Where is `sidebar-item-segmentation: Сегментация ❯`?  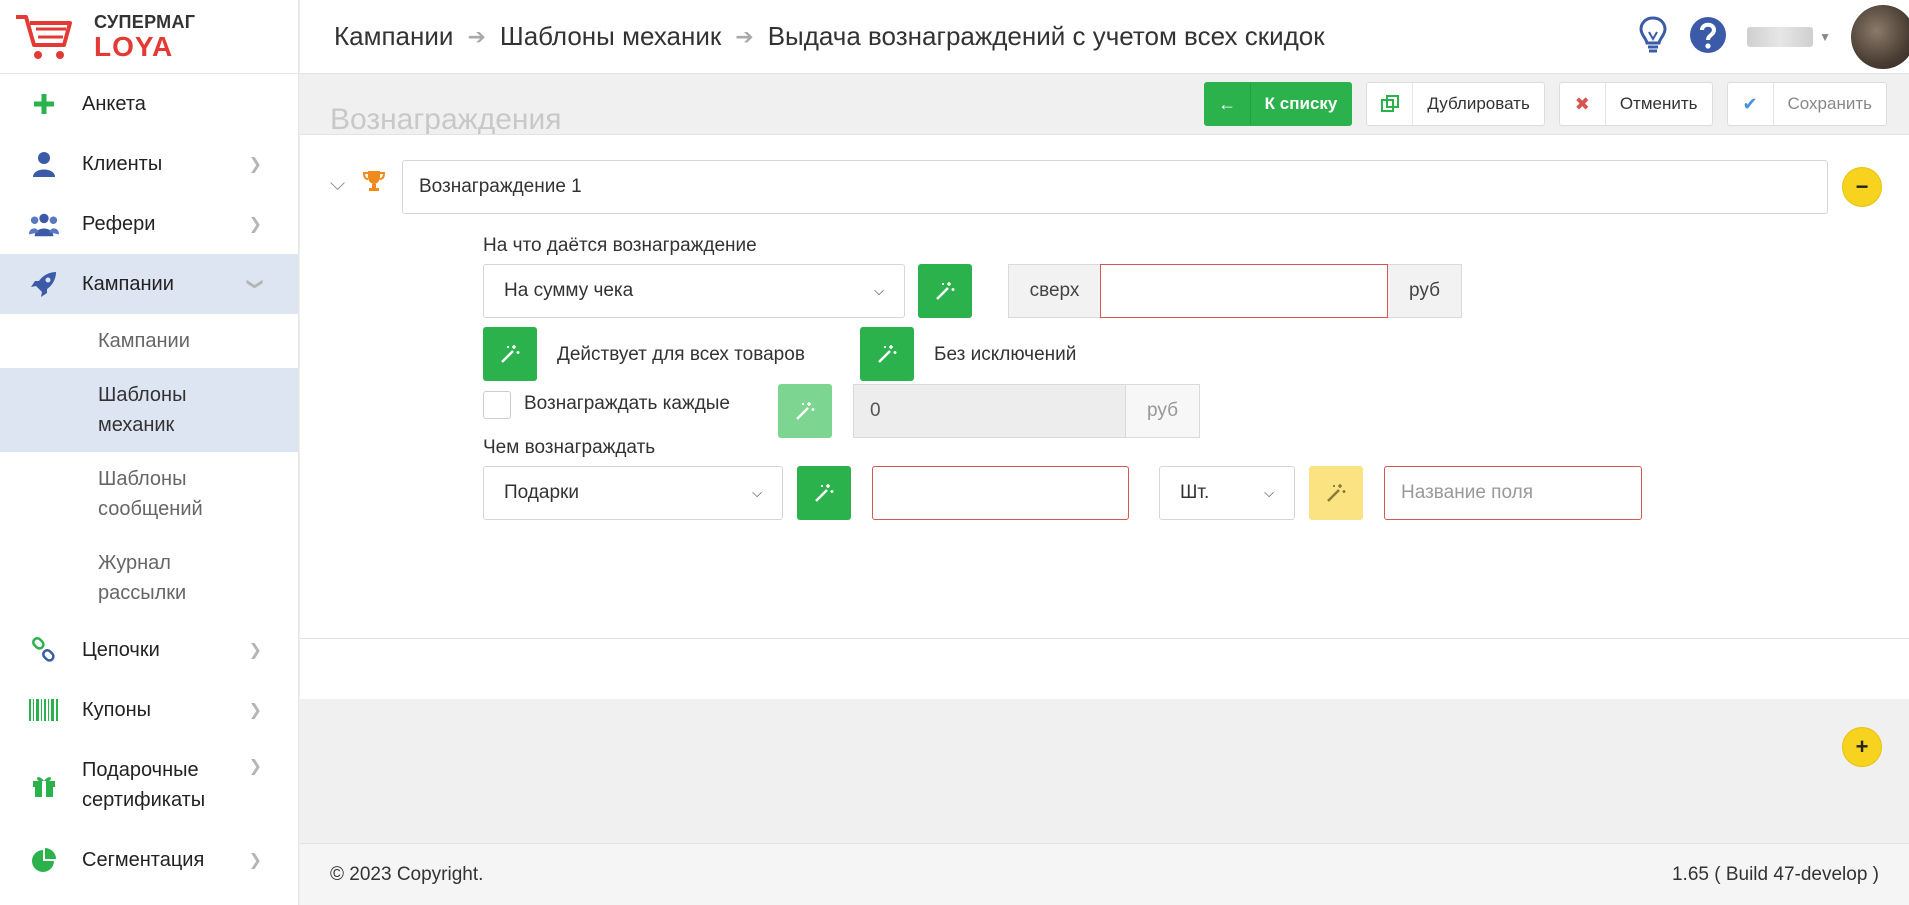 sidebar-item-segmentation: Сегментация ❯ is located at coordinates (149, 860).